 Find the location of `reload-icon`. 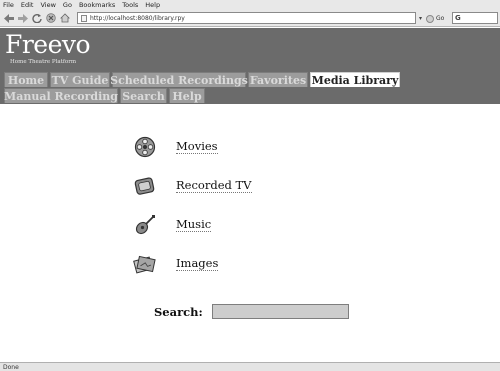

reload-icon is located at coordinates (36, 18).